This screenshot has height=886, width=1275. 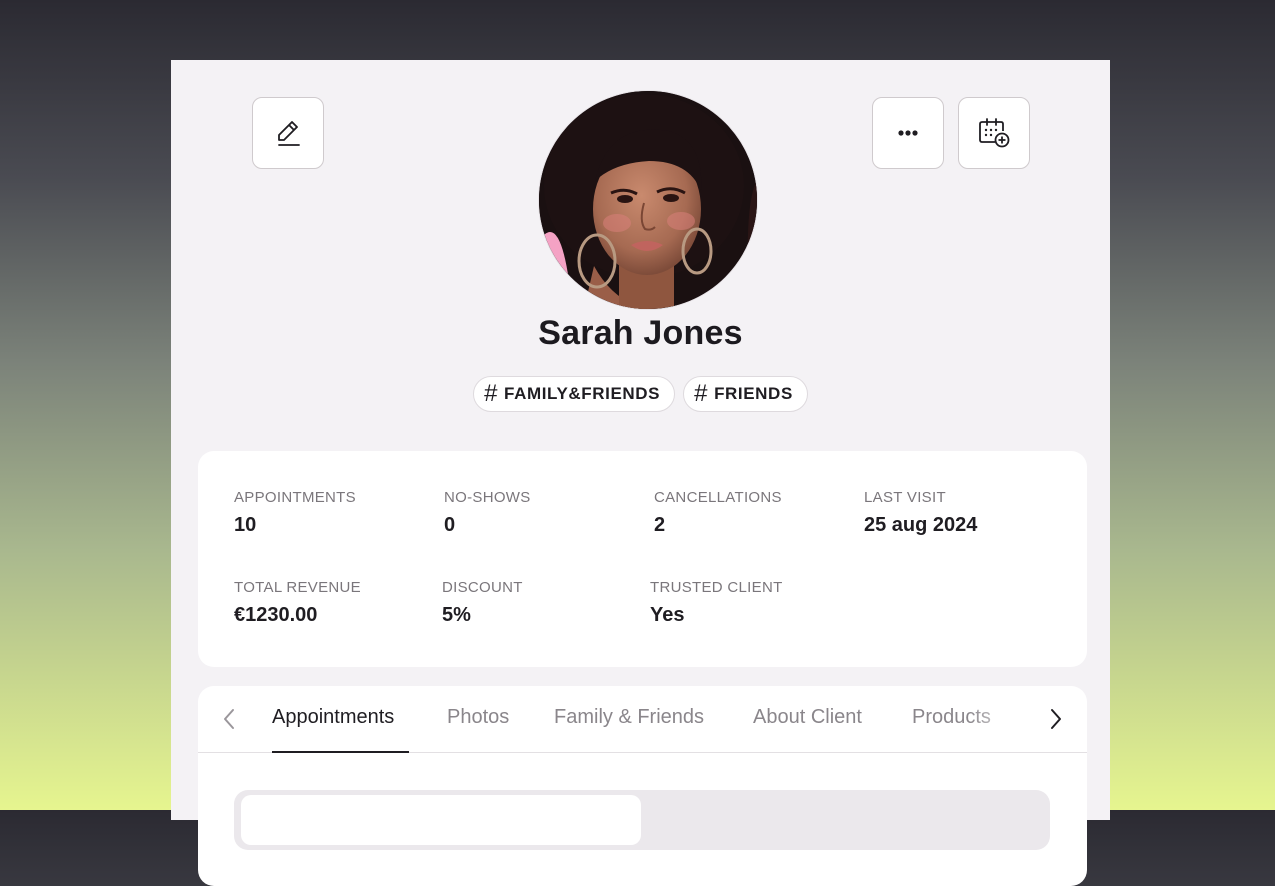 What do you see at coordinates (905, 497) in the screenshot?
I see `stat-label: LAST VISIT` at bounding box center [905, 497].